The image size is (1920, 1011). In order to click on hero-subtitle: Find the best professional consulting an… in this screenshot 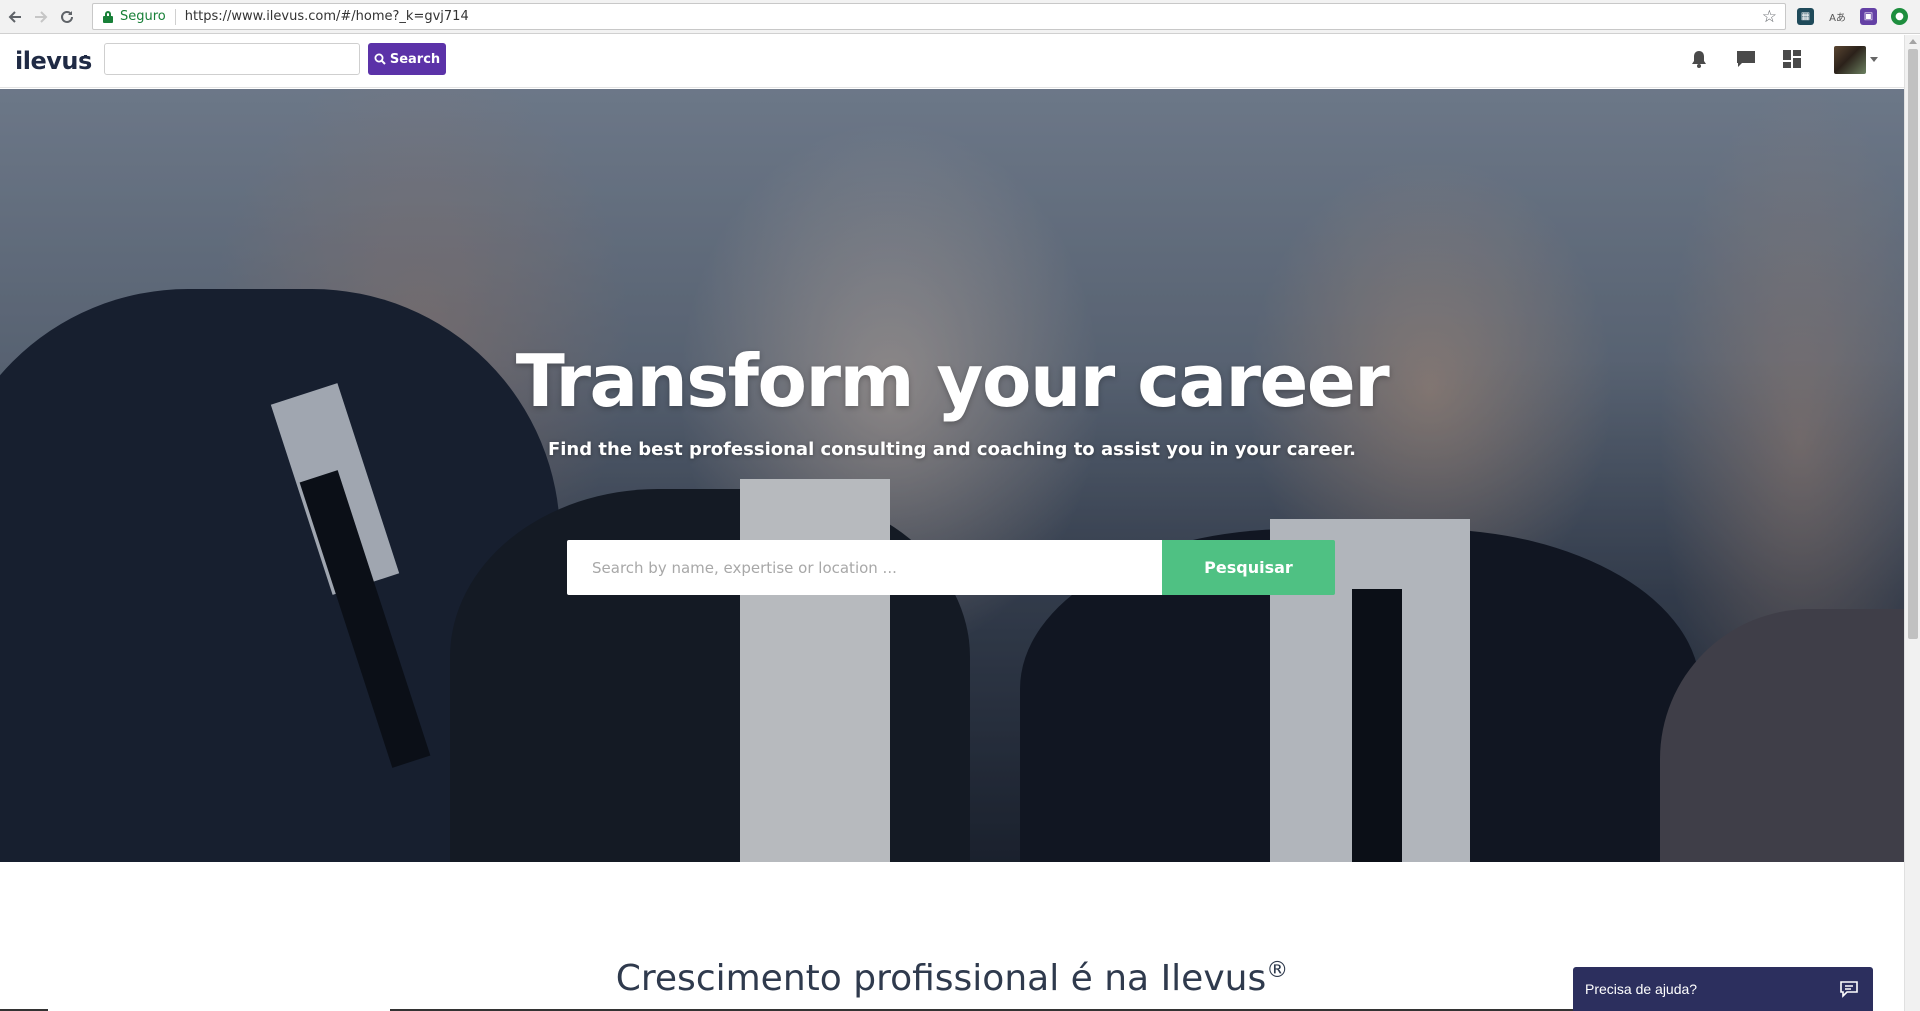, I will do `click(952, 449)`.